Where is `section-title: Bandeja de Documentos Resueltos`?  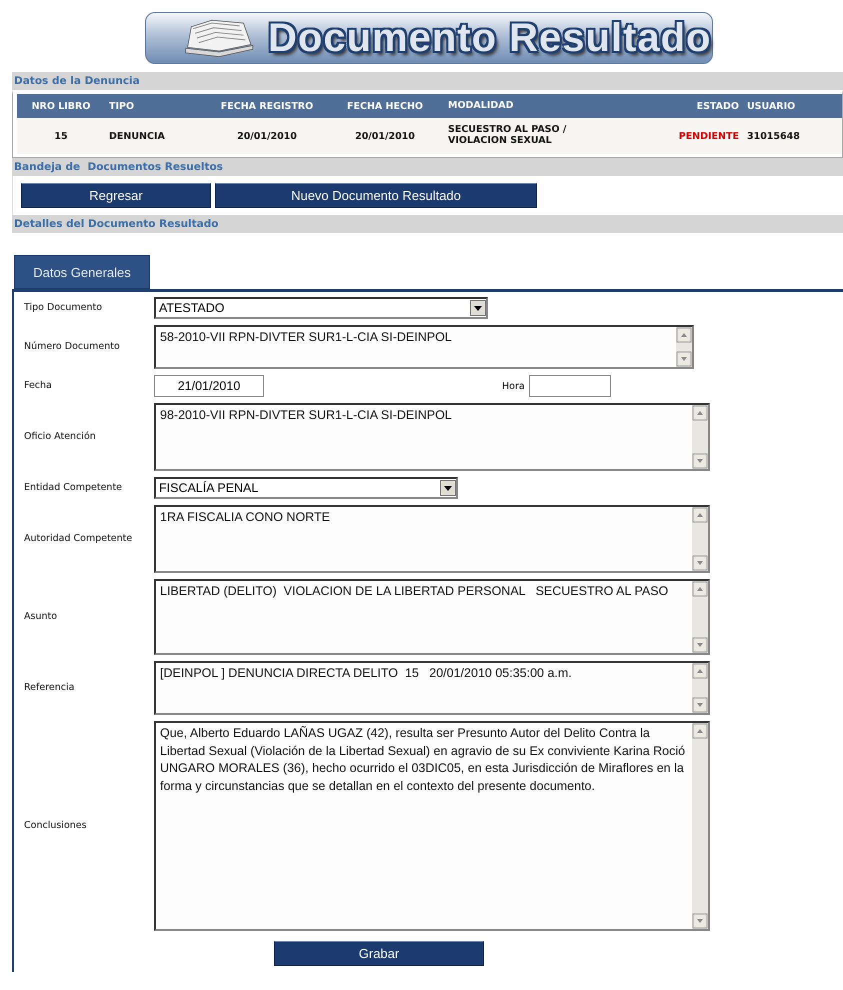 section-title: Bandeja de Documentos Resueltos is located at coordinates (118, 167).